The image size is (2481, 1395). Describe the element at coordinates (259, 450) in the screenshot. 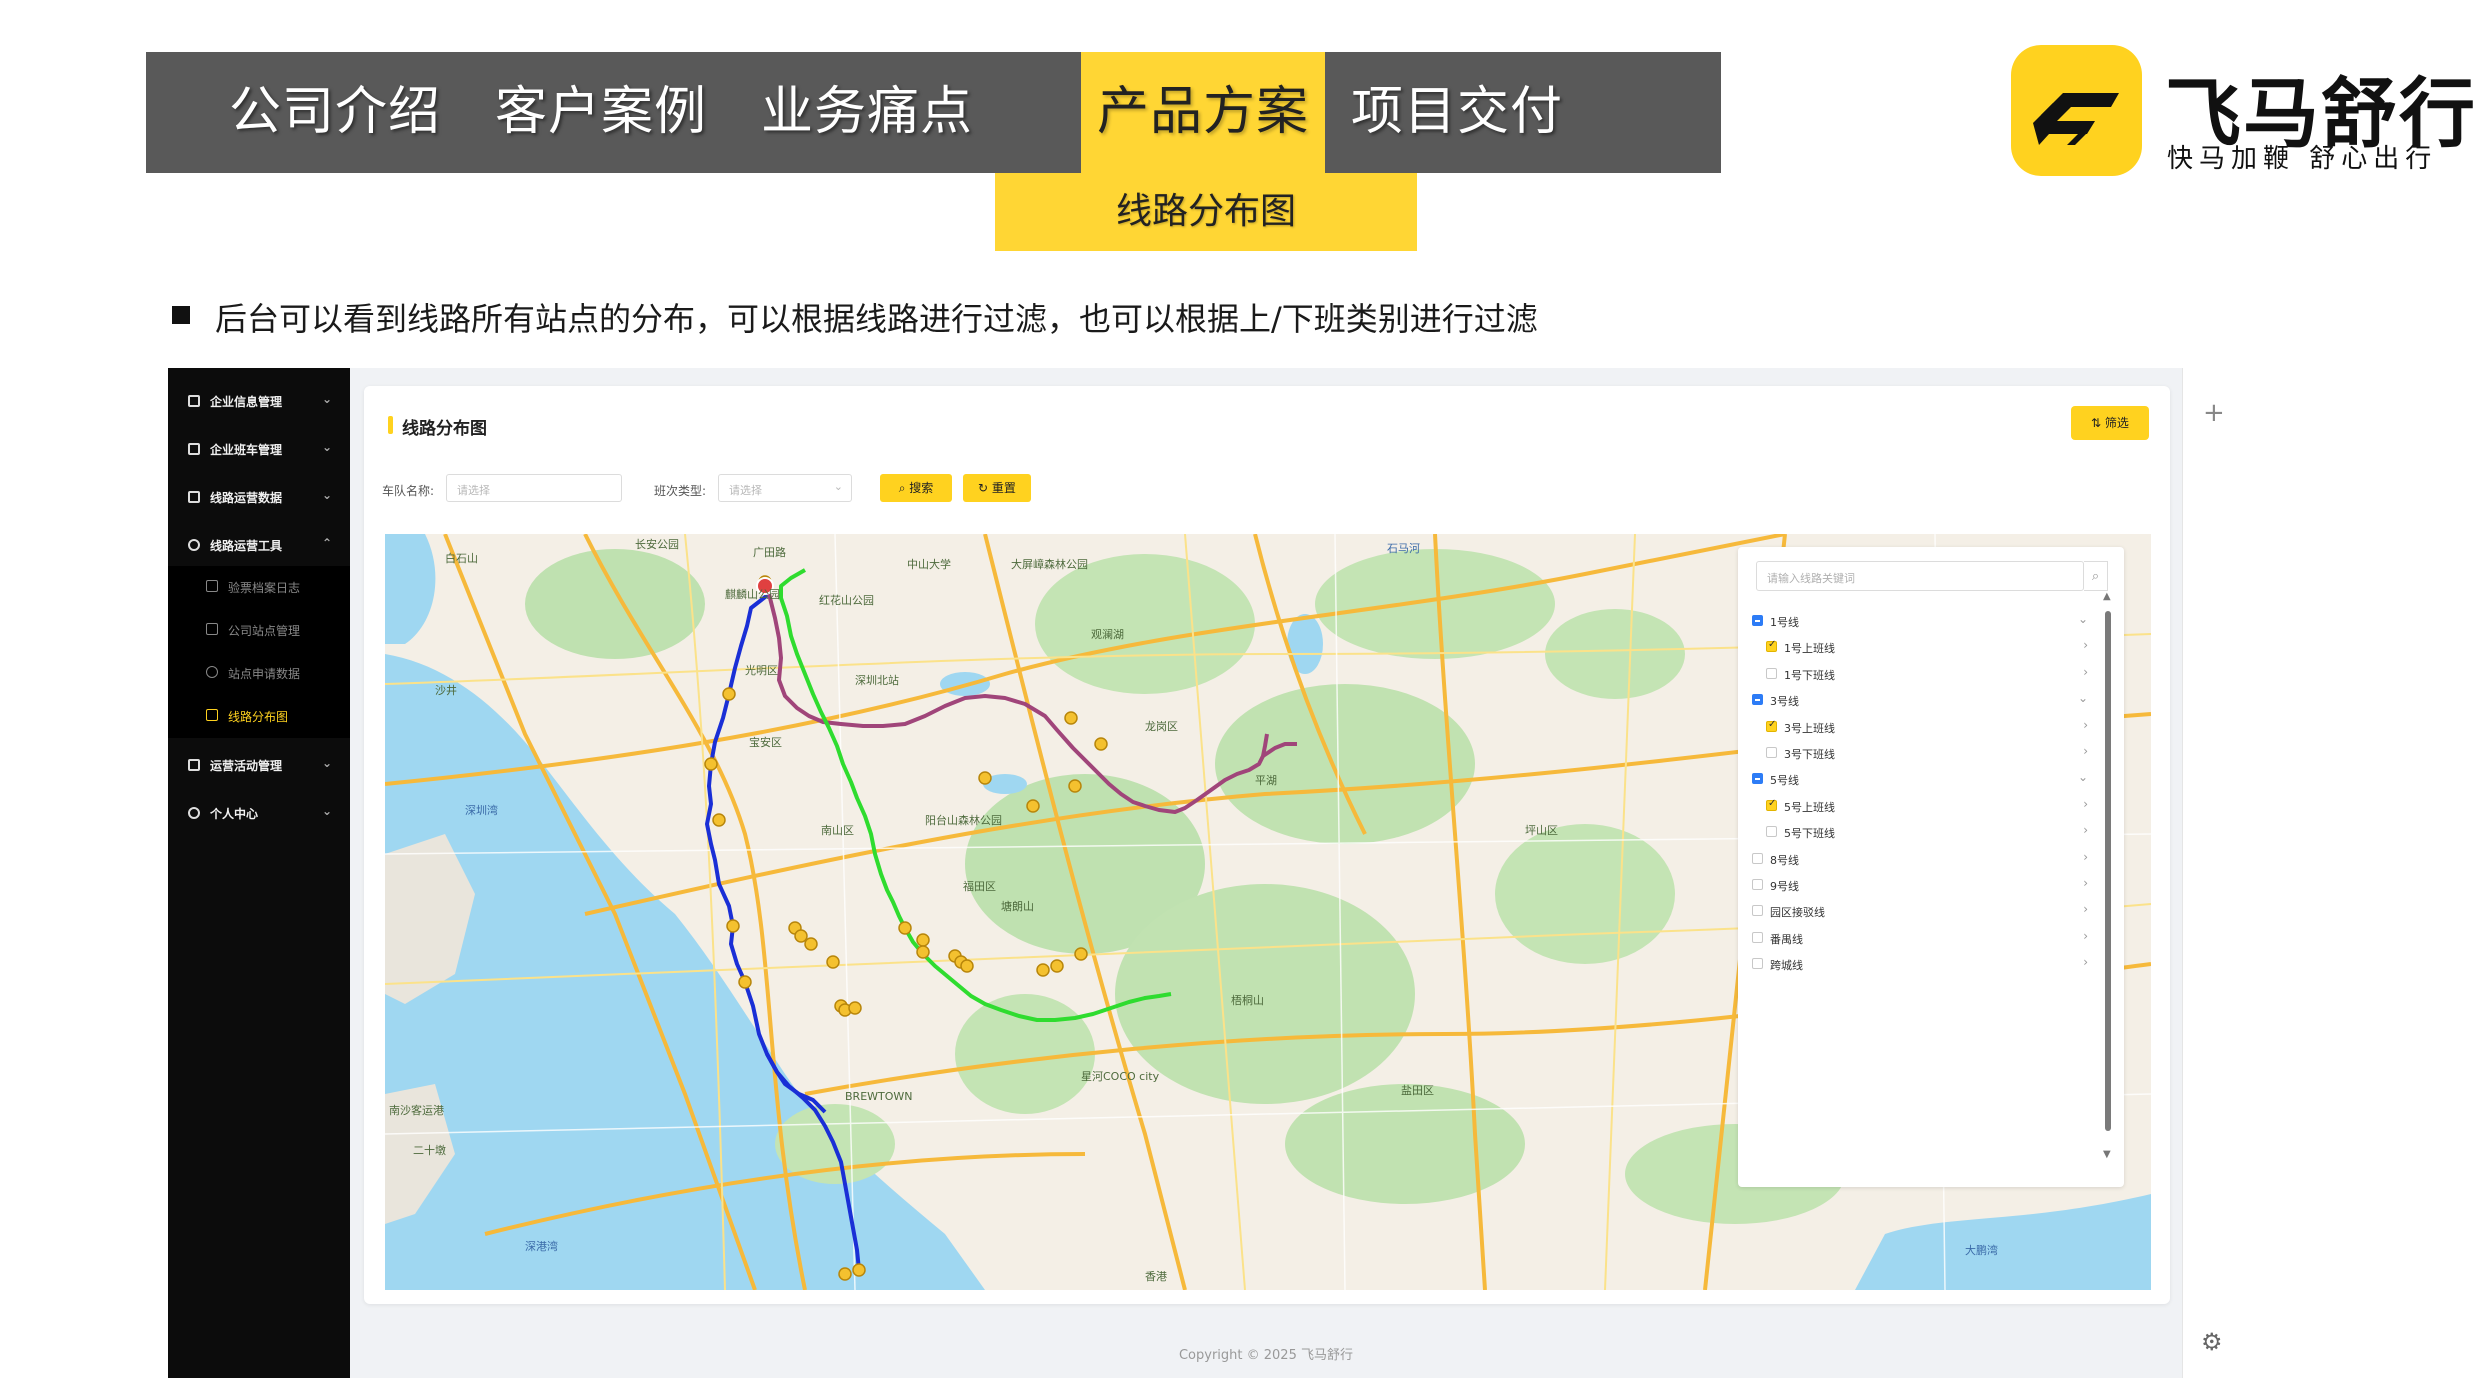

I see `sidebar-item-shuttle-management: 企业班车管理 ⌄` at that location.